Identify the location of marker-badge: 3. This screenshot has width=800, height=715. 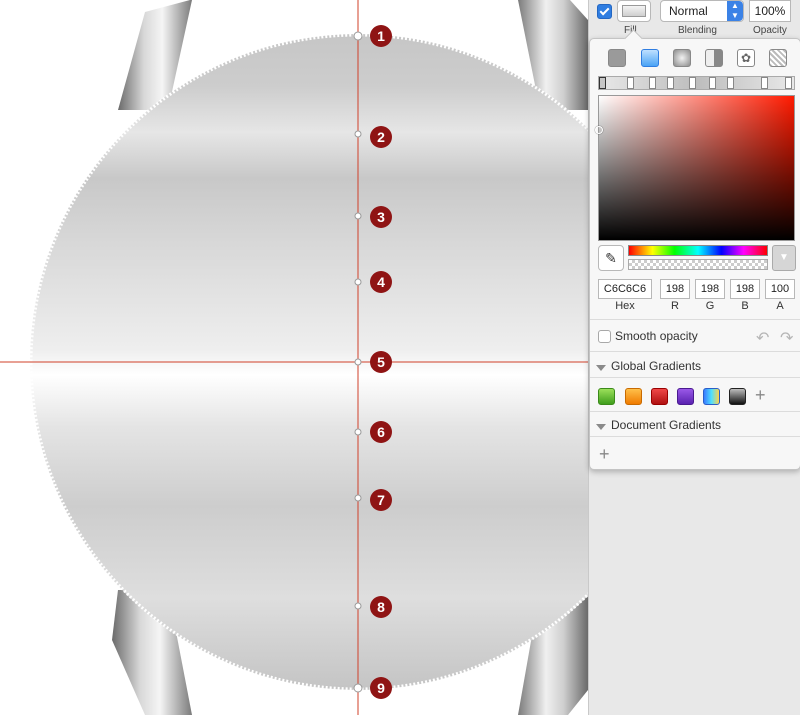
(381, 217).